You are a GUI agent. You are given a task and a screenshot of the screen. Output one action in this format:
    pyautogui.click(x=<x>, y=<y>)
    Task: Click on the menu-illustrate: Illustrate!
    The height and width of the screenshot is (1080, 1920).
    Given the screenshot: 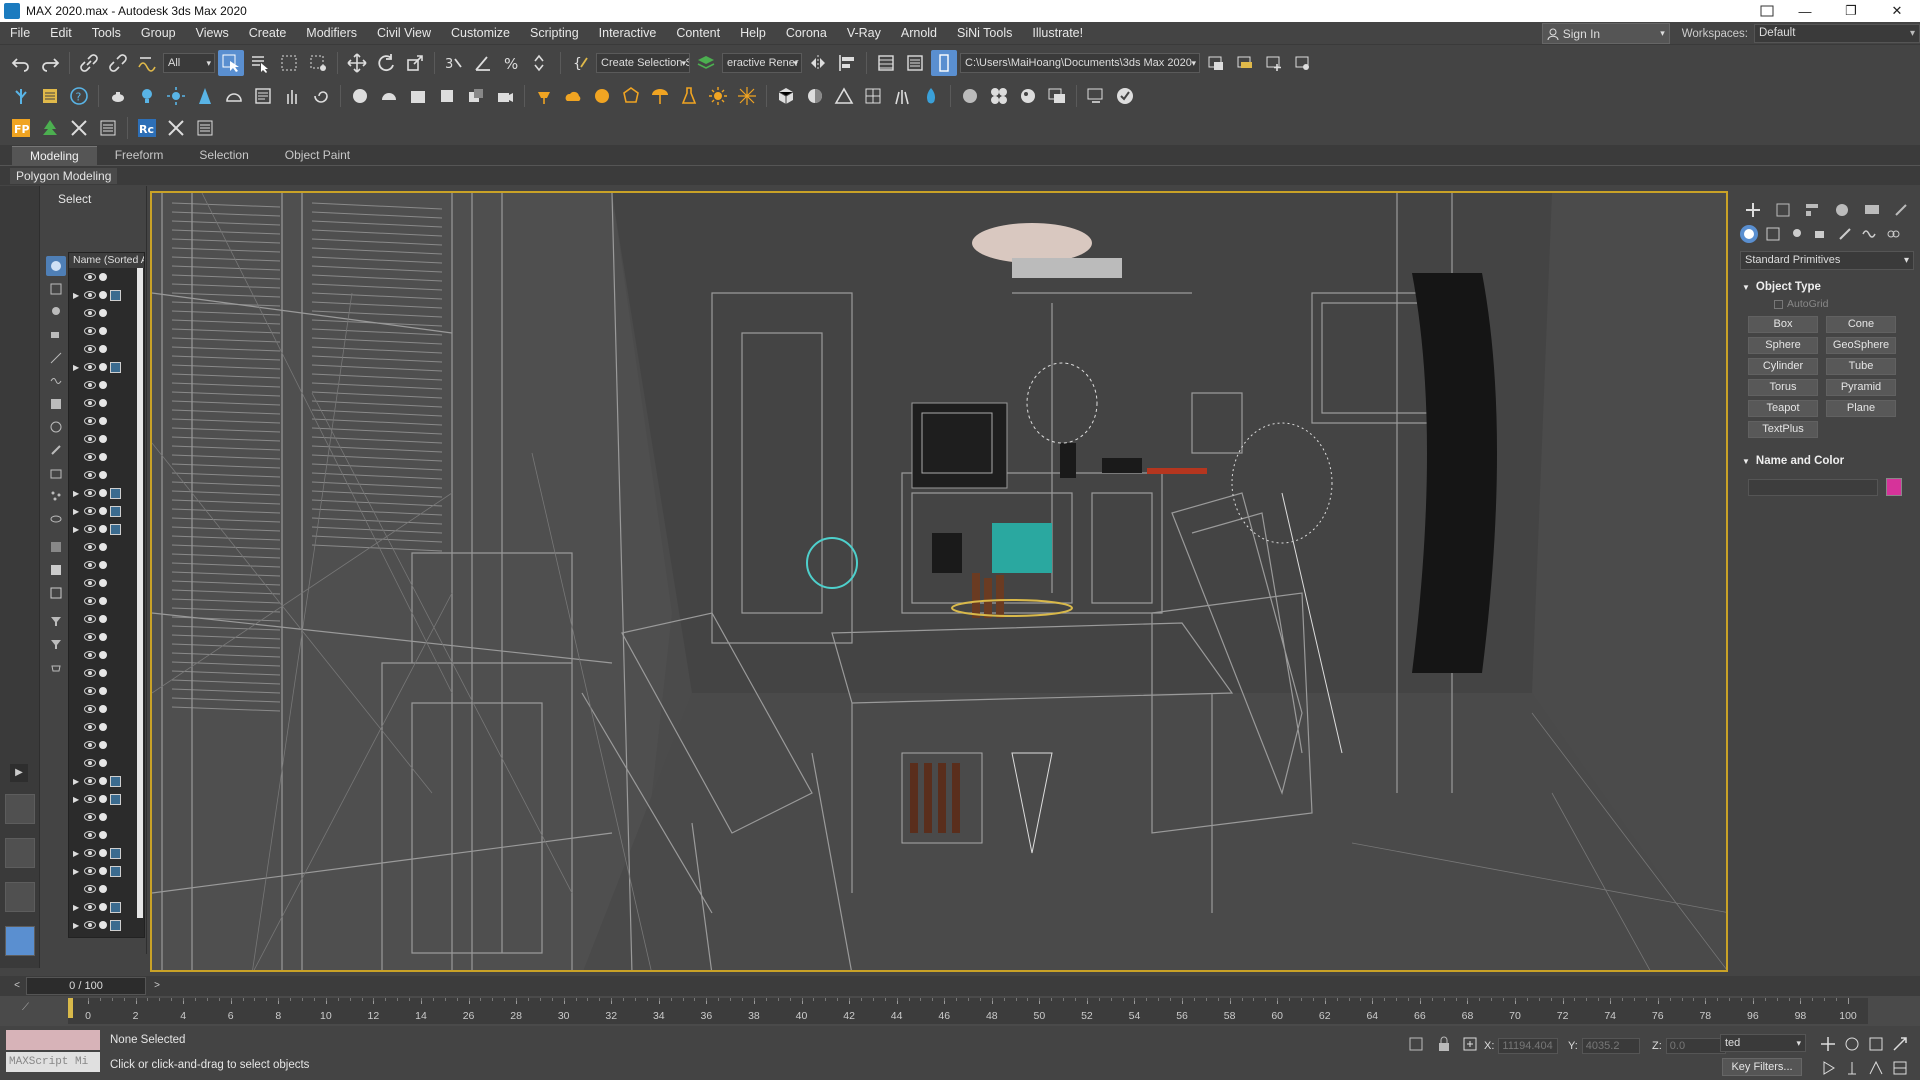 What is the action you would take?
    pyautogui.click(x=1057, y=33)
    